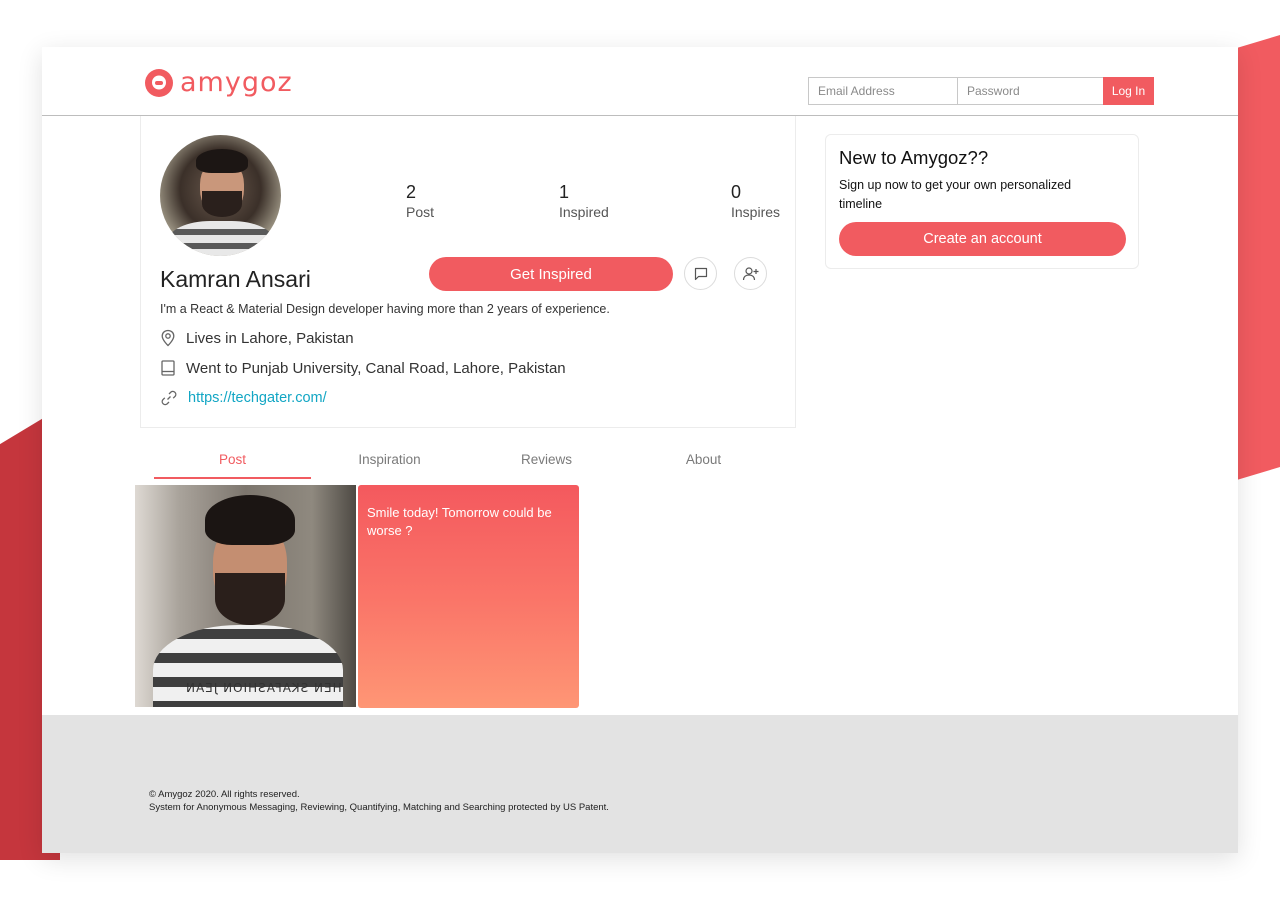 The width and height of the screenshot is (1280, 897). I want to click on brand-logo: amygoz, so click(218, 82).